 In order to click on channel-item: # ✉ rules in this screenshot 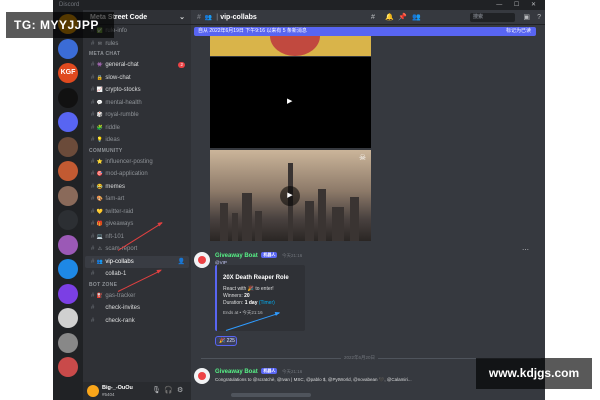, I will do `click(137, 44)`.